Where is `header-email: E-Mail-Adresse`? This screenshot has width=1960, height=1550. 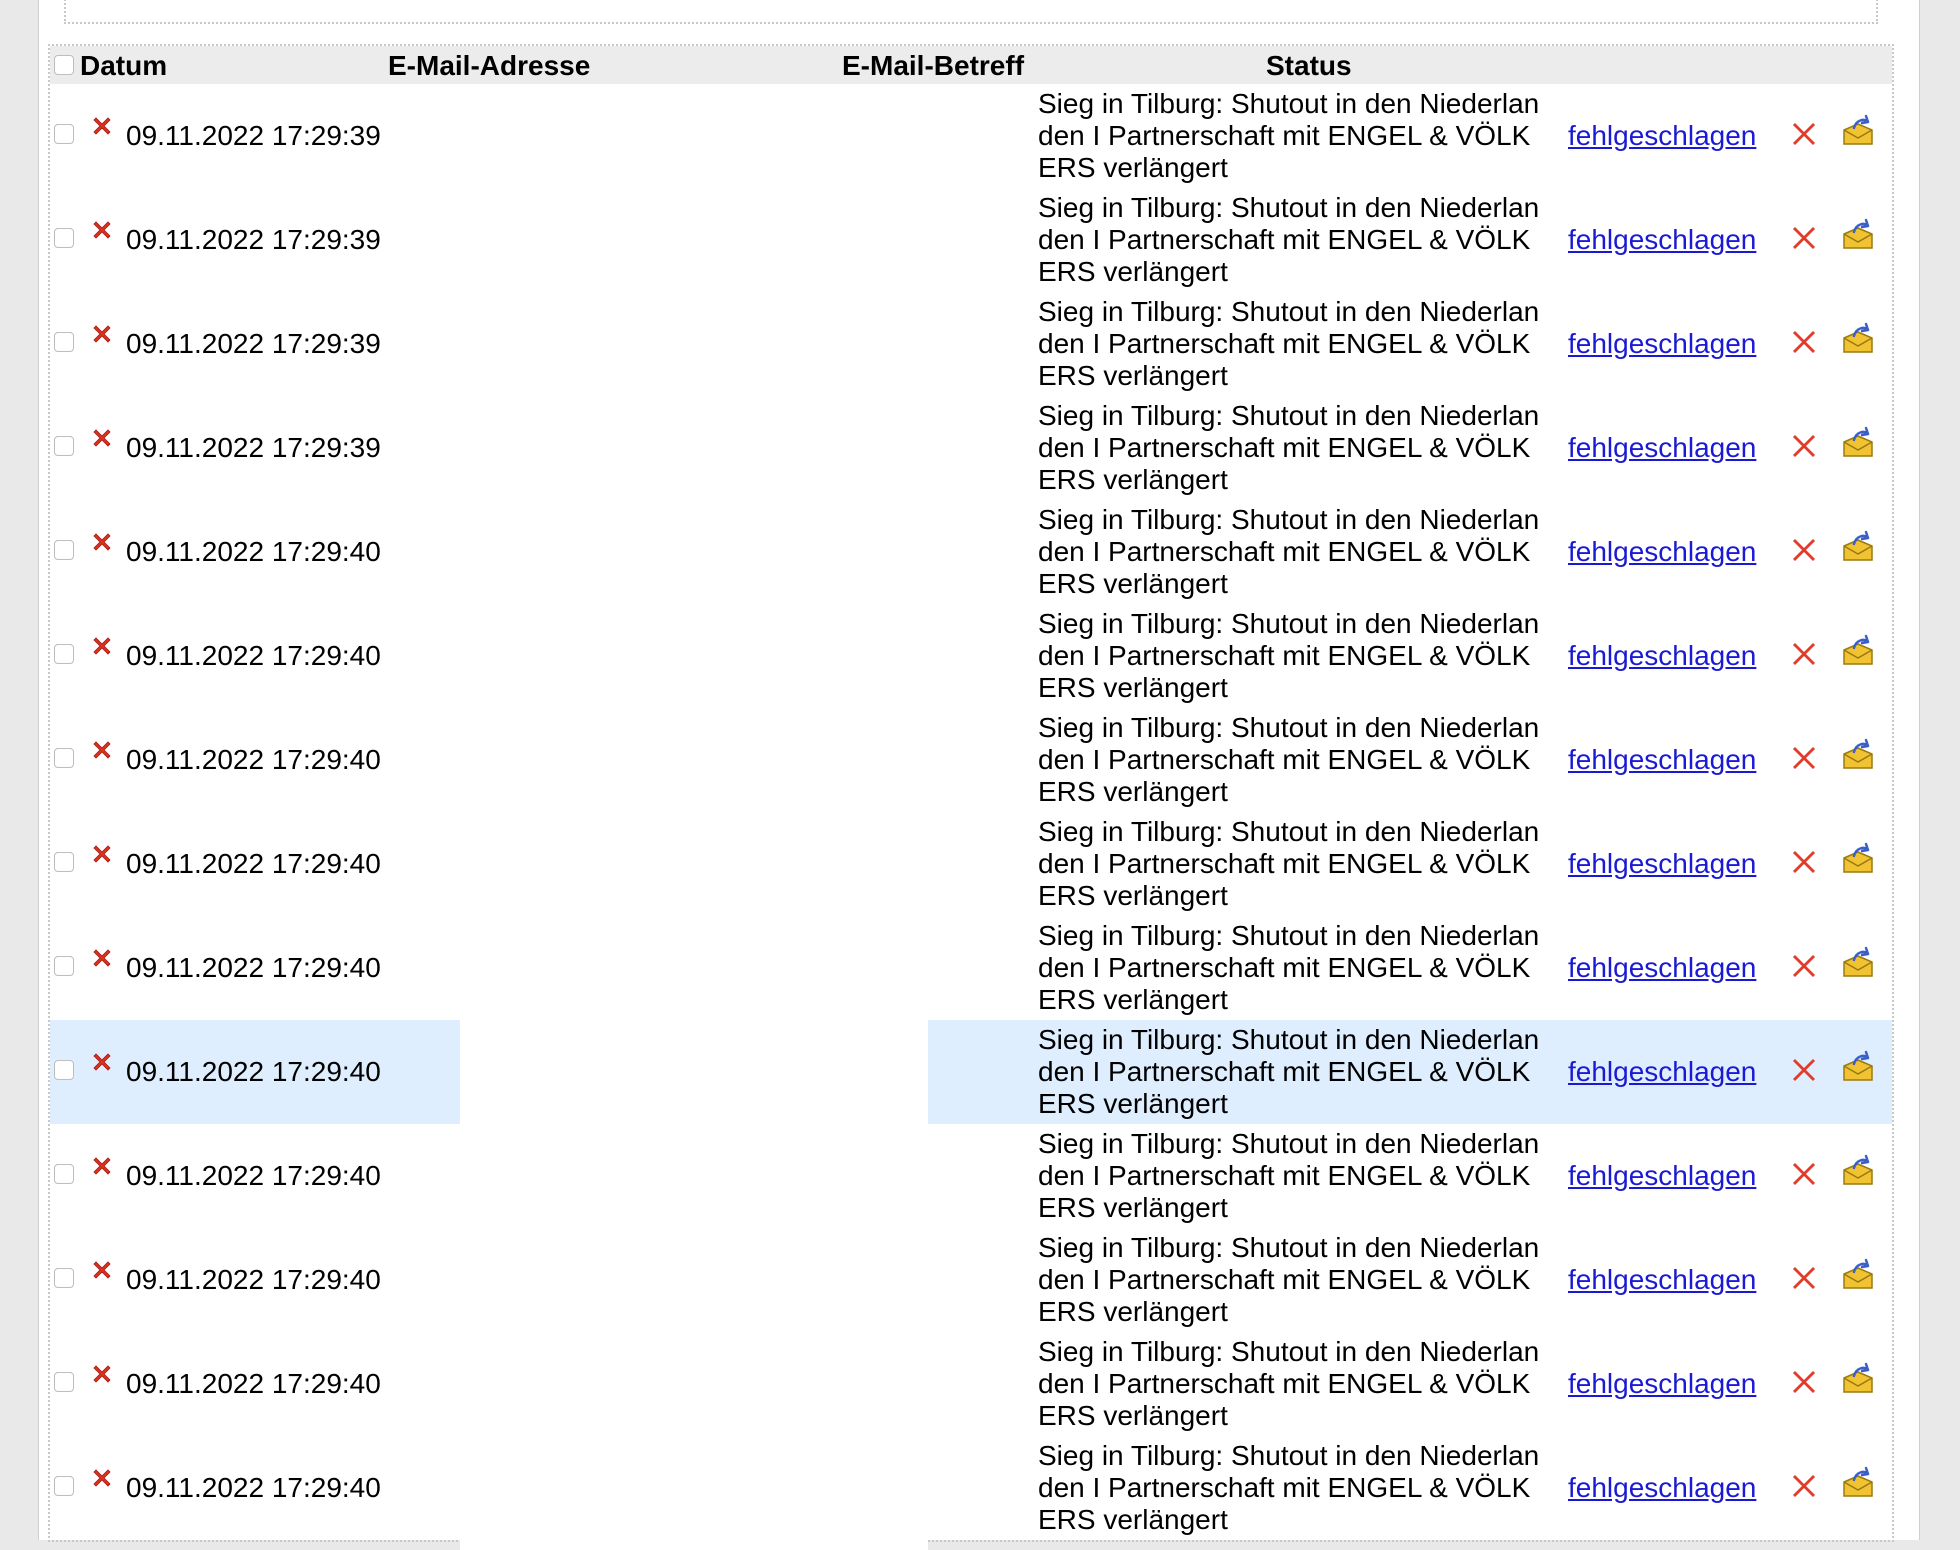 header-email: E-Mail-Adresse is located at coordinates (489, 66).